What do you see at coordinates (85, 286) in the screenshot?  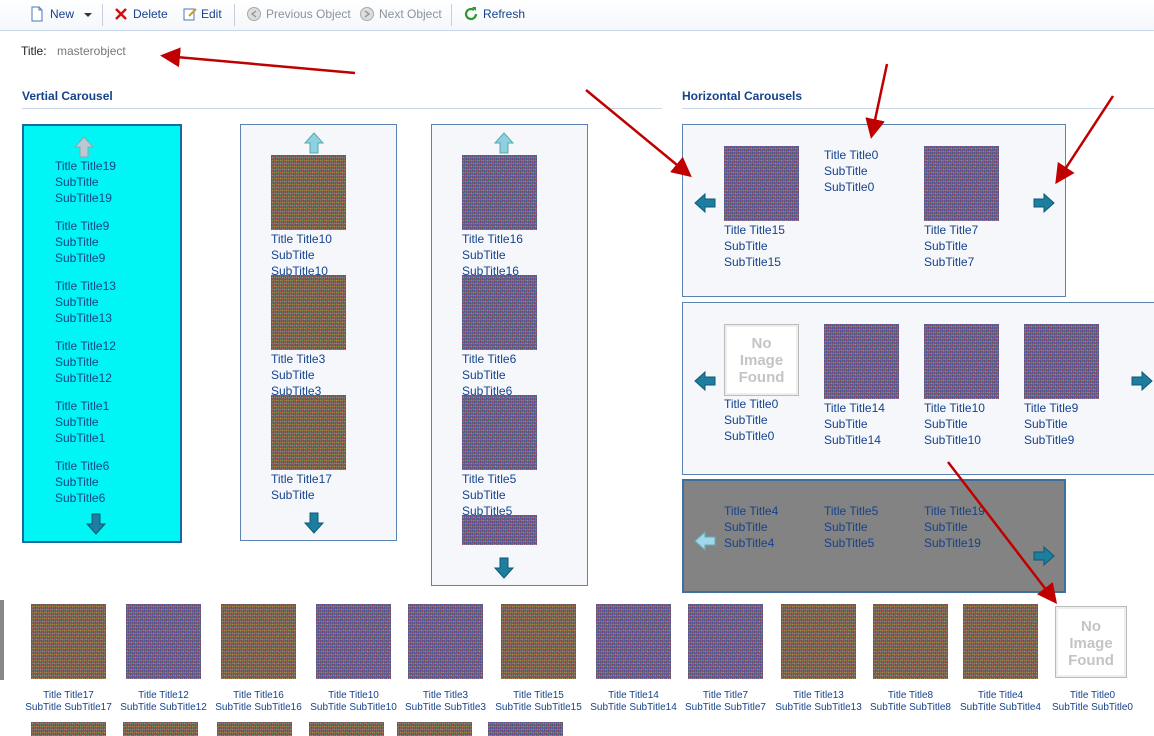 I see `item-title: Title Title13` at bounding box center [85, 286].